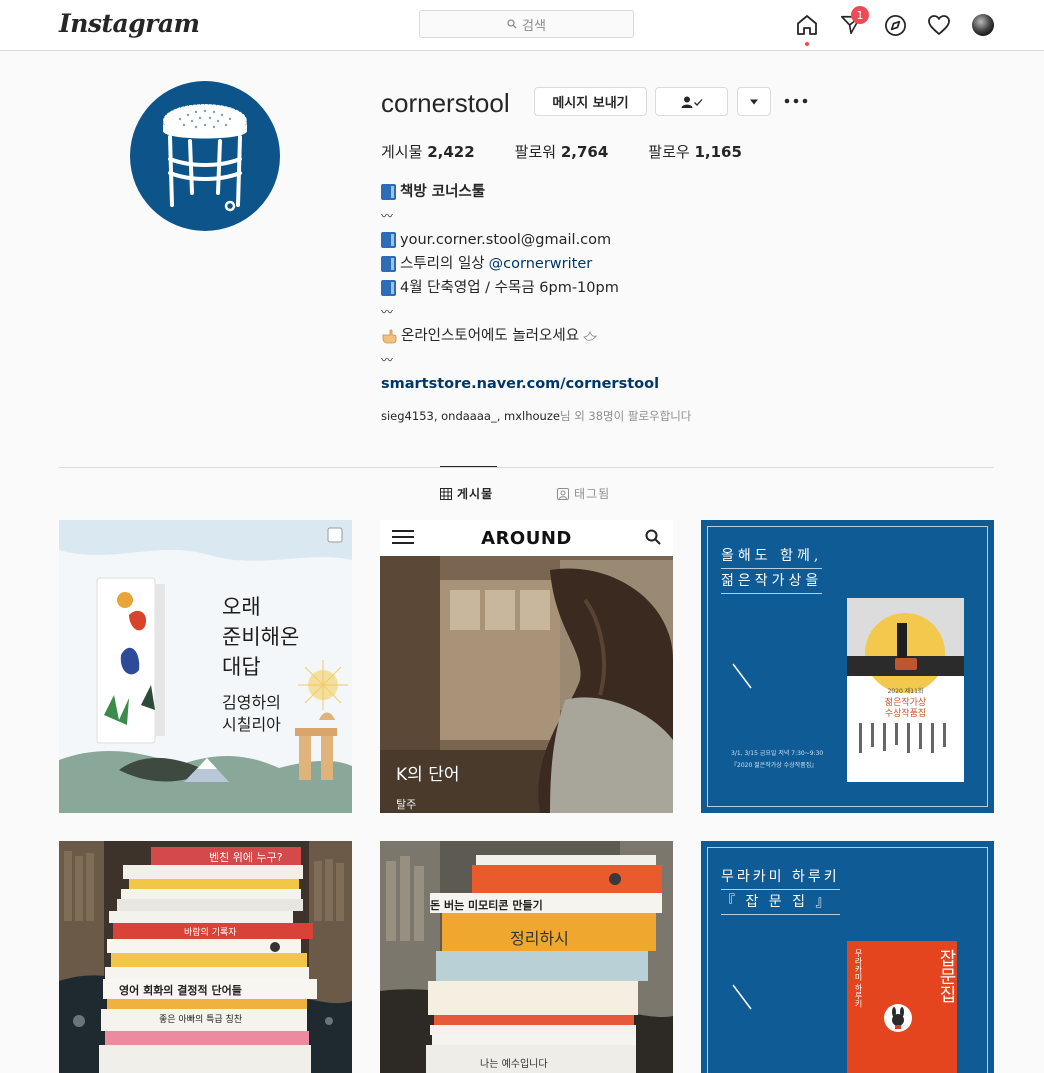 This screenshot has width=1044, height=1073. Describe the element at coordinates (402, 152) in the screenshot. I see `stat-label: 게시물` at that location.